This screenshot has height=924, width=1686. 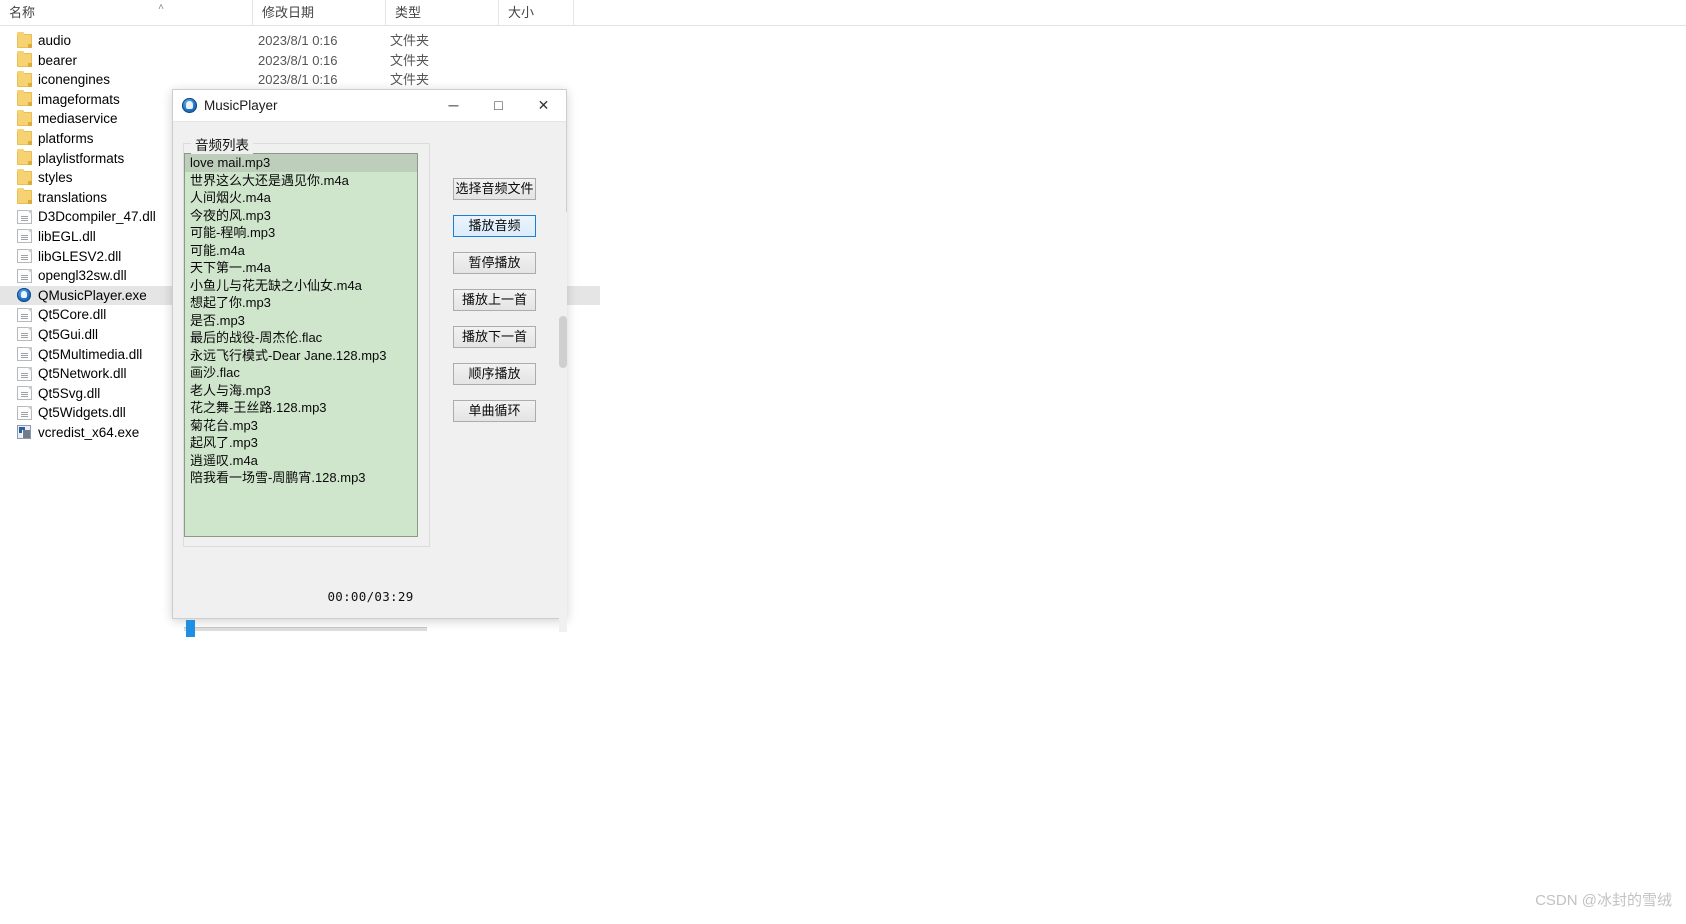 What do you see at coordinates (24, 432) in the screenshot?
I see `installer-icon` at bounding box center [24, 432].